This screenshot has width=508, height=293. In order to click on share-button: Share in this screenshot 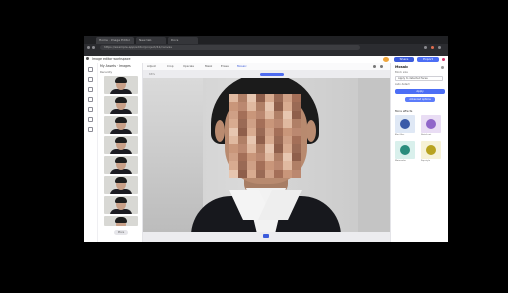, I will do `click(404, 59)`.